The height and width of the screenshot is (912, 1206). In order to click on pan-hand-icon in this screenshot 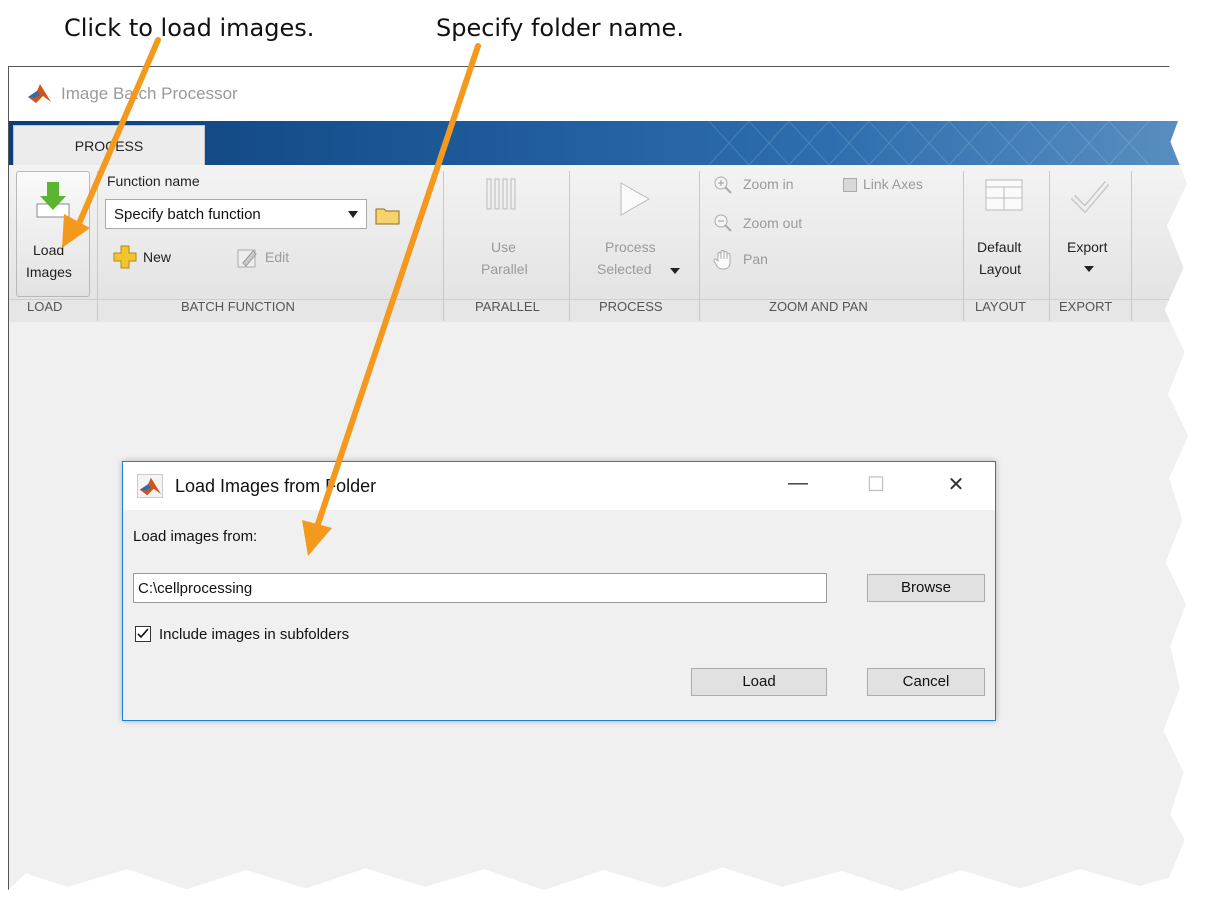, I will do `click(722, 260)`.